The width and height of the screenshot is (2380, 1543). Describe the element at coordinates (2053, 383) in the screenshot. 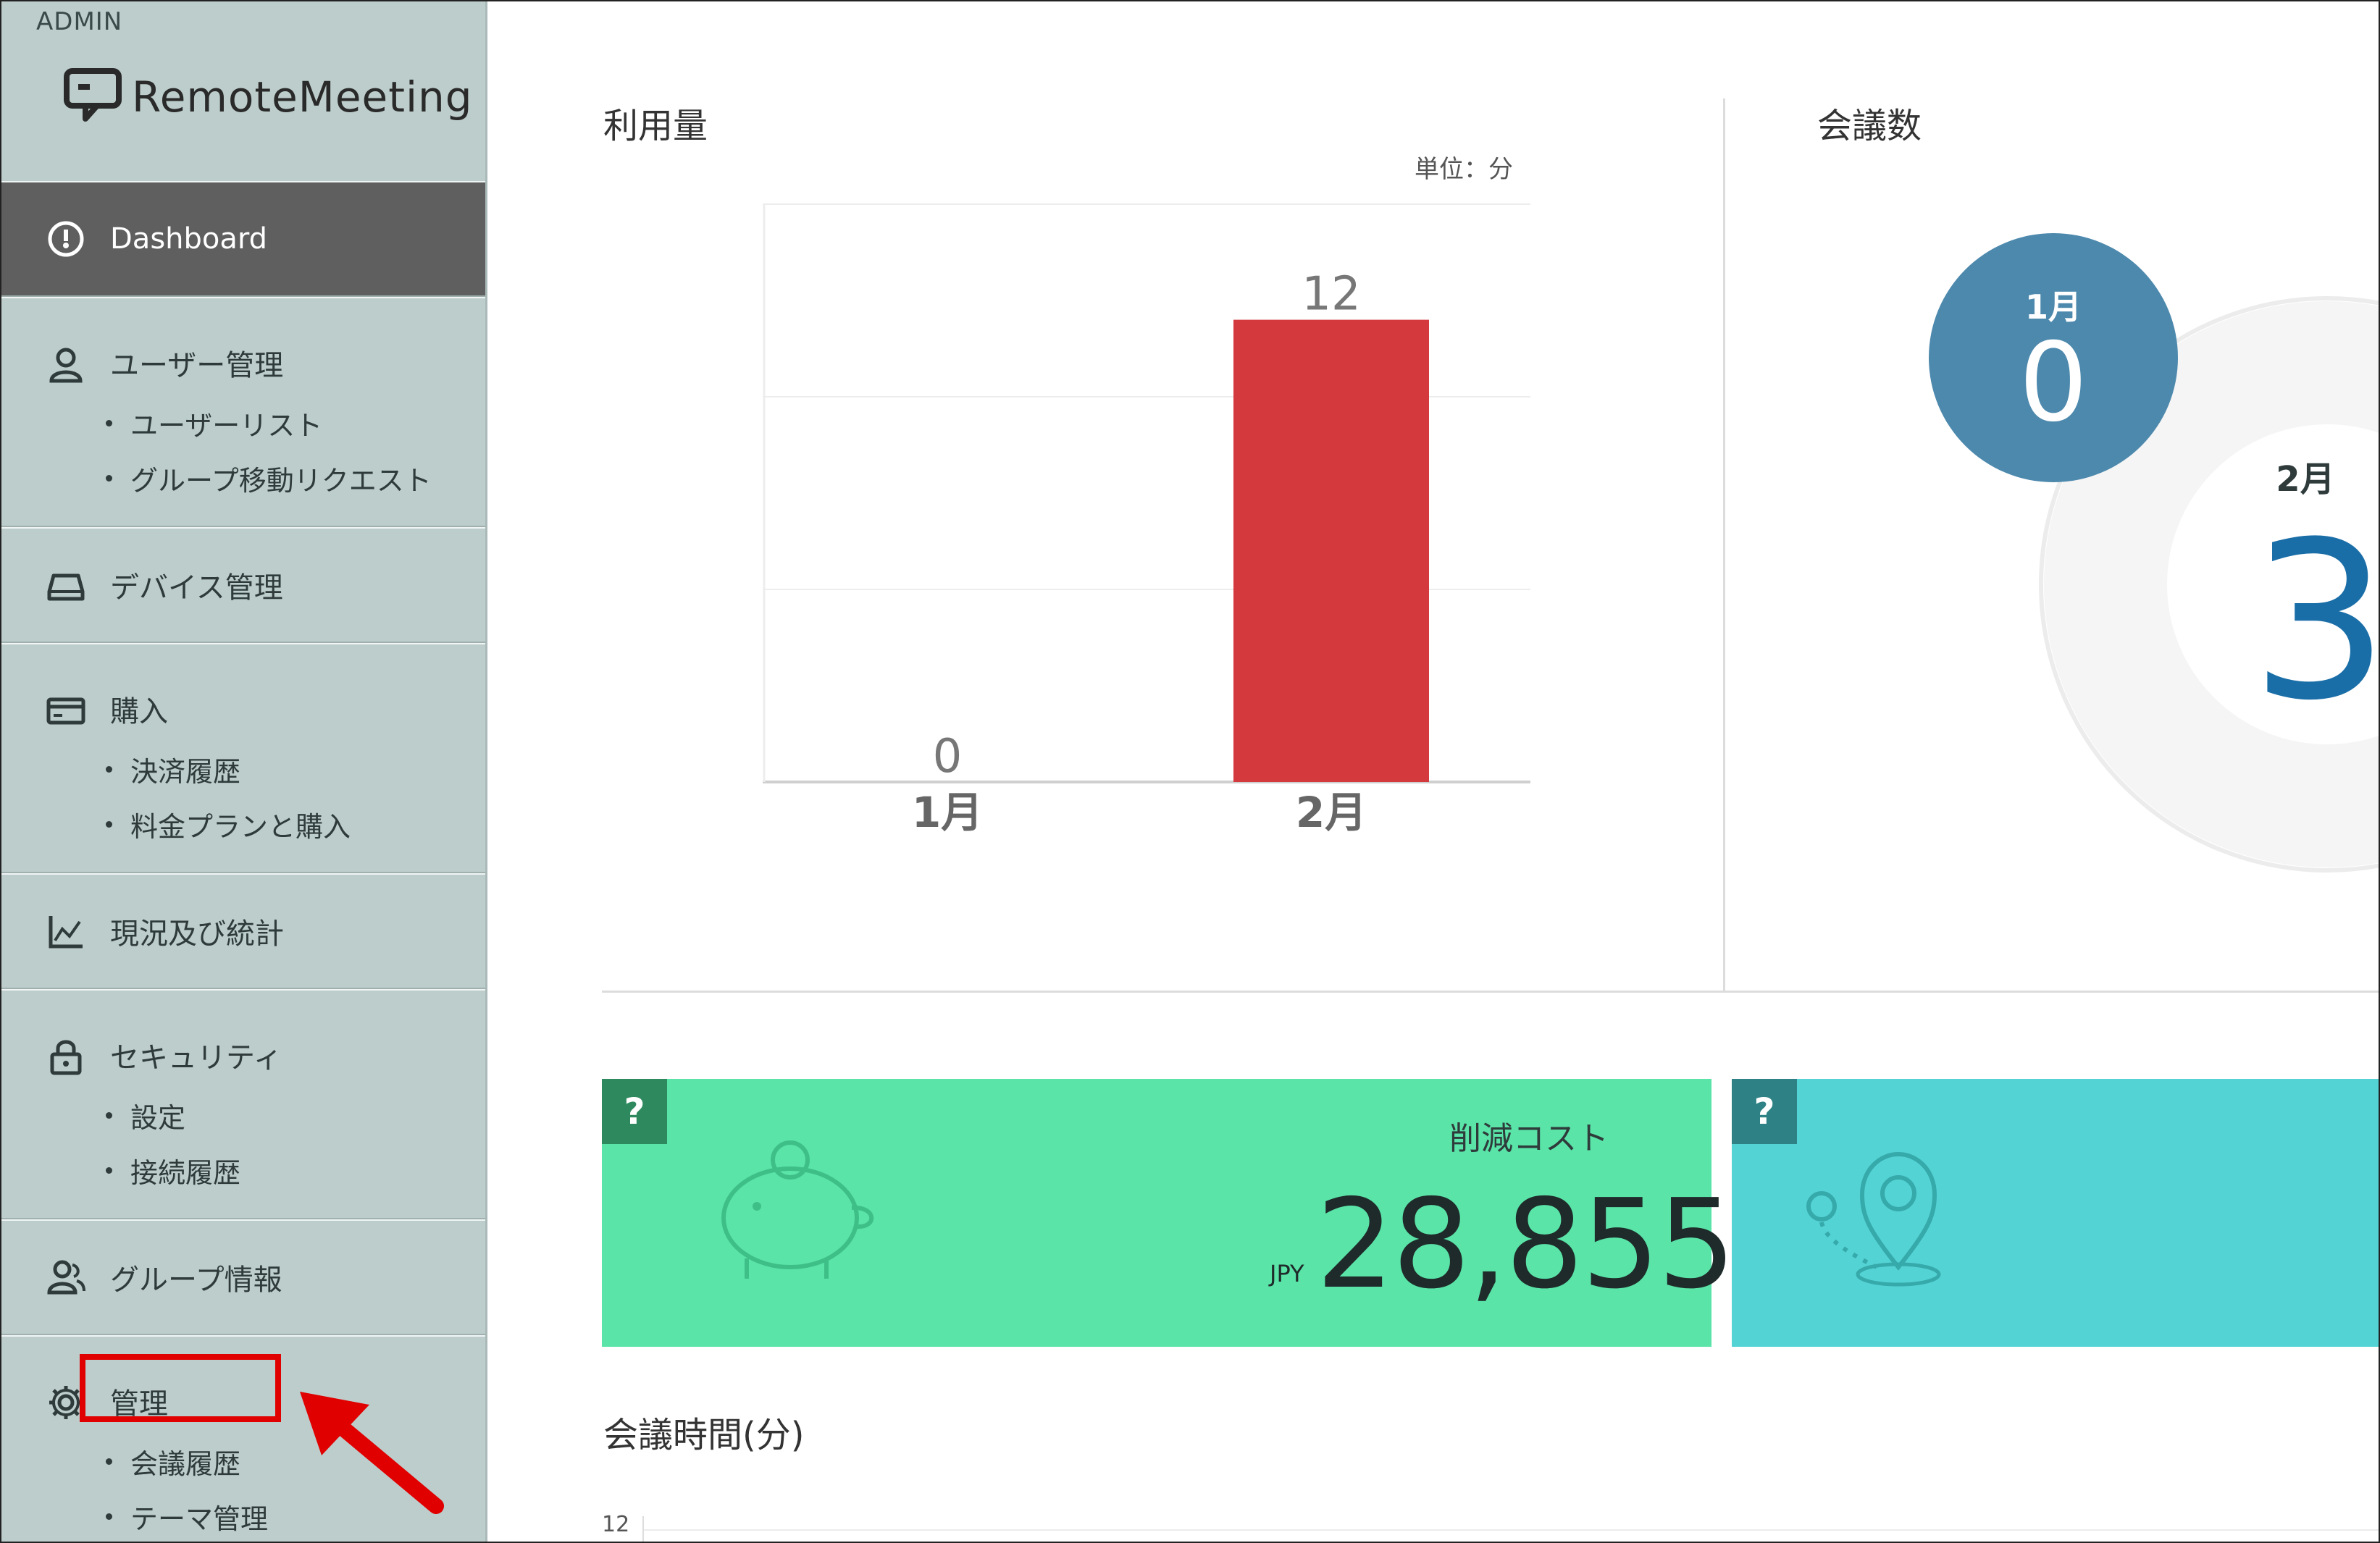

I see `jan-value: 0` at that location.